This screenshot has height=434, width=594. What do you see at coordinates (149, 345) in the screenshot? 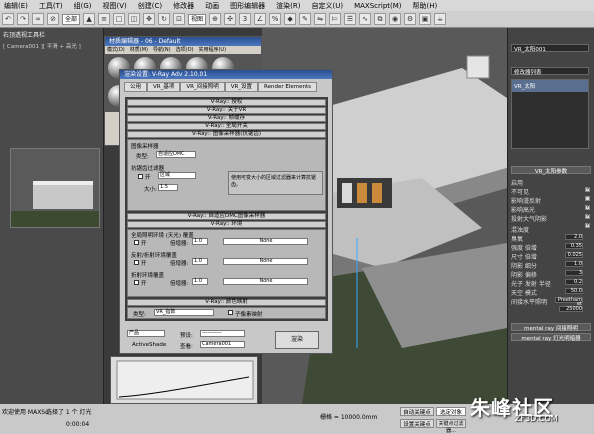
I see `activeshade-label: ActiveShade` at bounding box center [149, 345].